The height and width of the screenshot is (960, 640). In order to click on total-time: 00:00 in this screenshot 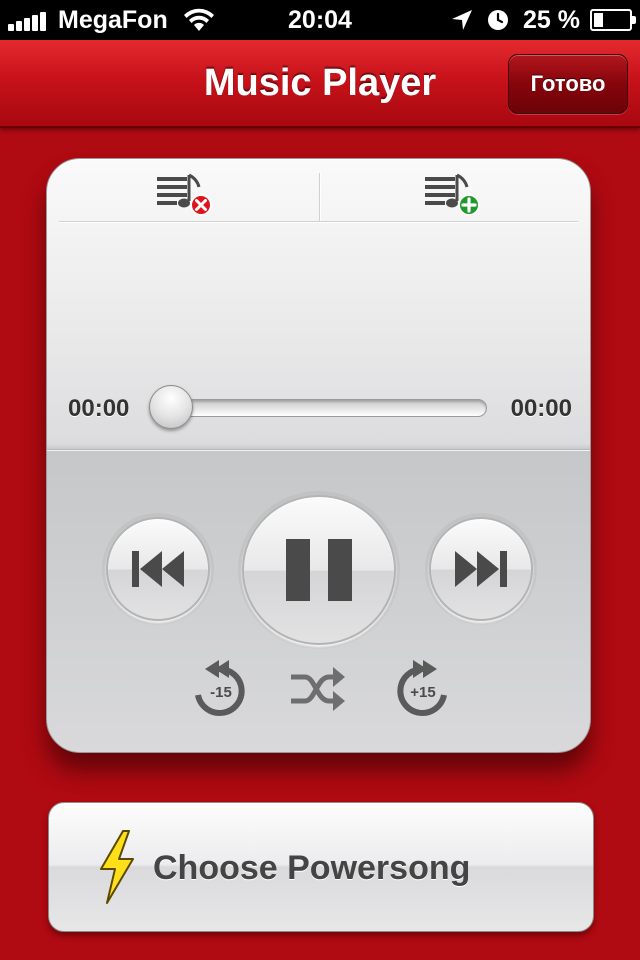, I will do `click(541, 408)`.